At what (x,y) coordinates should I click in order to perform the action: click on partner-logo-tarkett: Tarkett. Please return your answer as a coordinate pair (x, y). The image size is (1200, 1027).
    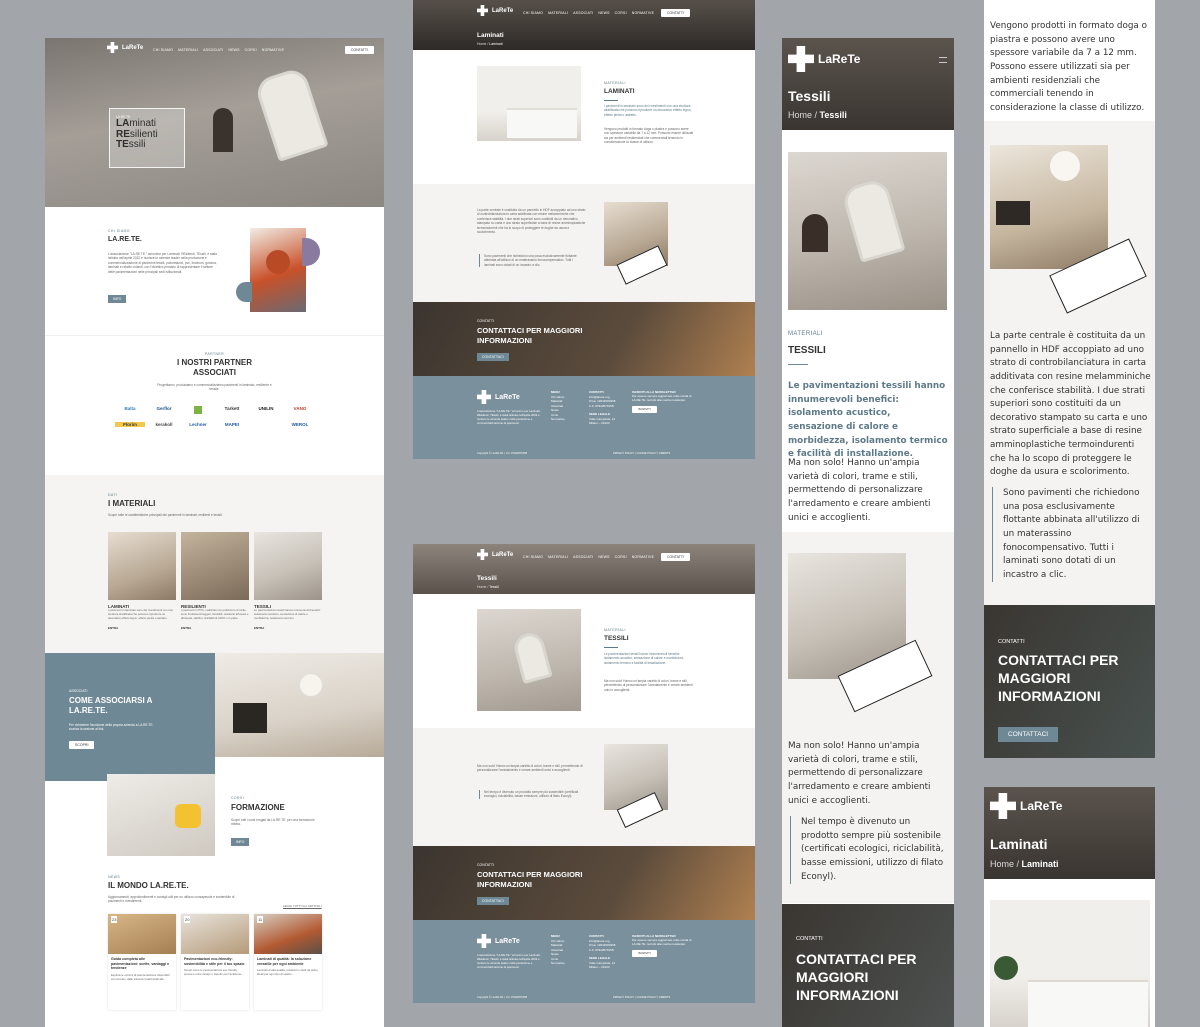
    Looking at the image, I should click on (232, 410).